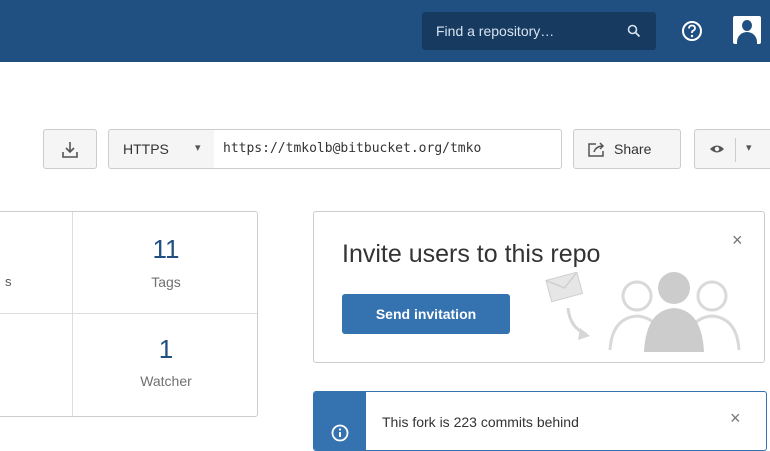 This screenshot has width=770, height=451. Describe the element at coordinates (692, 31) in the screenshot. I see `help-icon` at that location.